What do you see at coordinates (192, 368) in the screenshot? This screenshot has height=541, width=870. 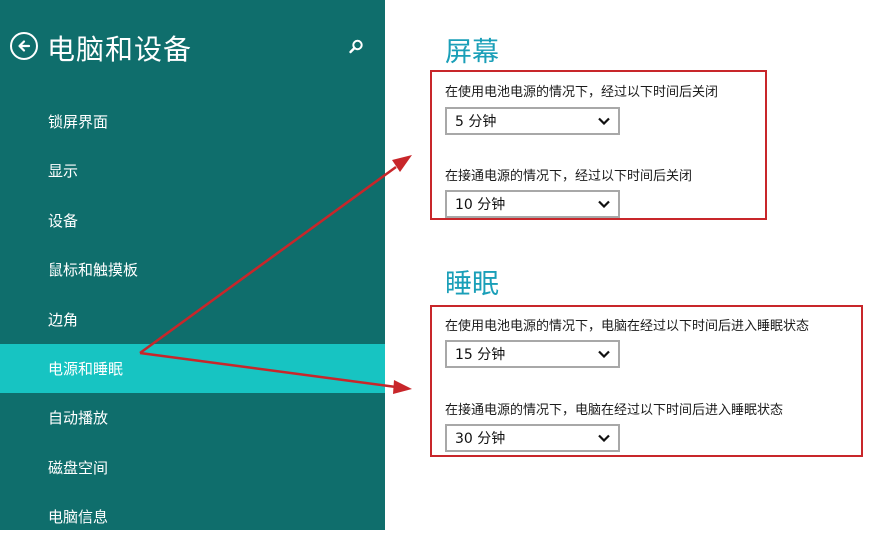 I see `sidebar-item-power-sleep: 电源和睡眠` at bounding box center [192, 368].